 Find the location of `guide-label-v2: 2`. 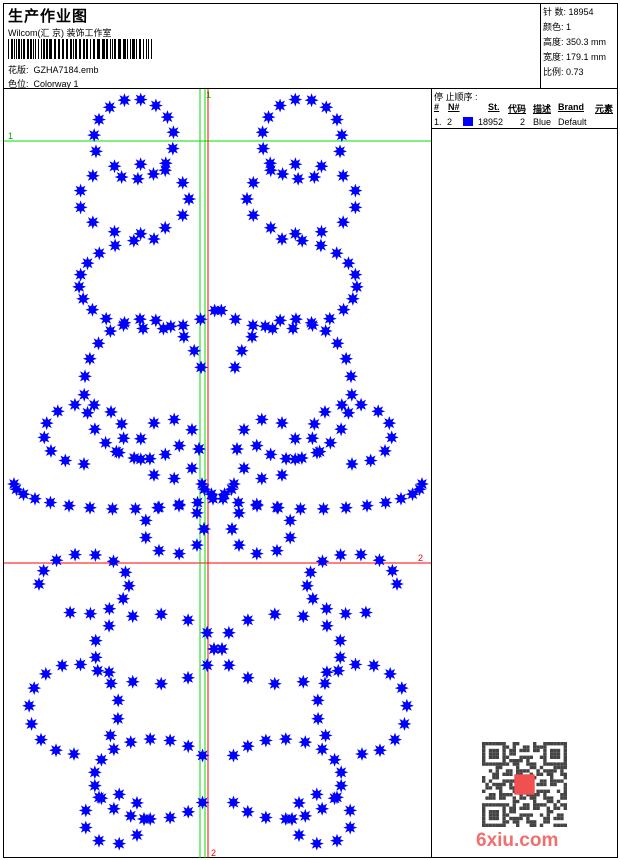

guide-label-v2: 2 is located at coordinates (213, 853).